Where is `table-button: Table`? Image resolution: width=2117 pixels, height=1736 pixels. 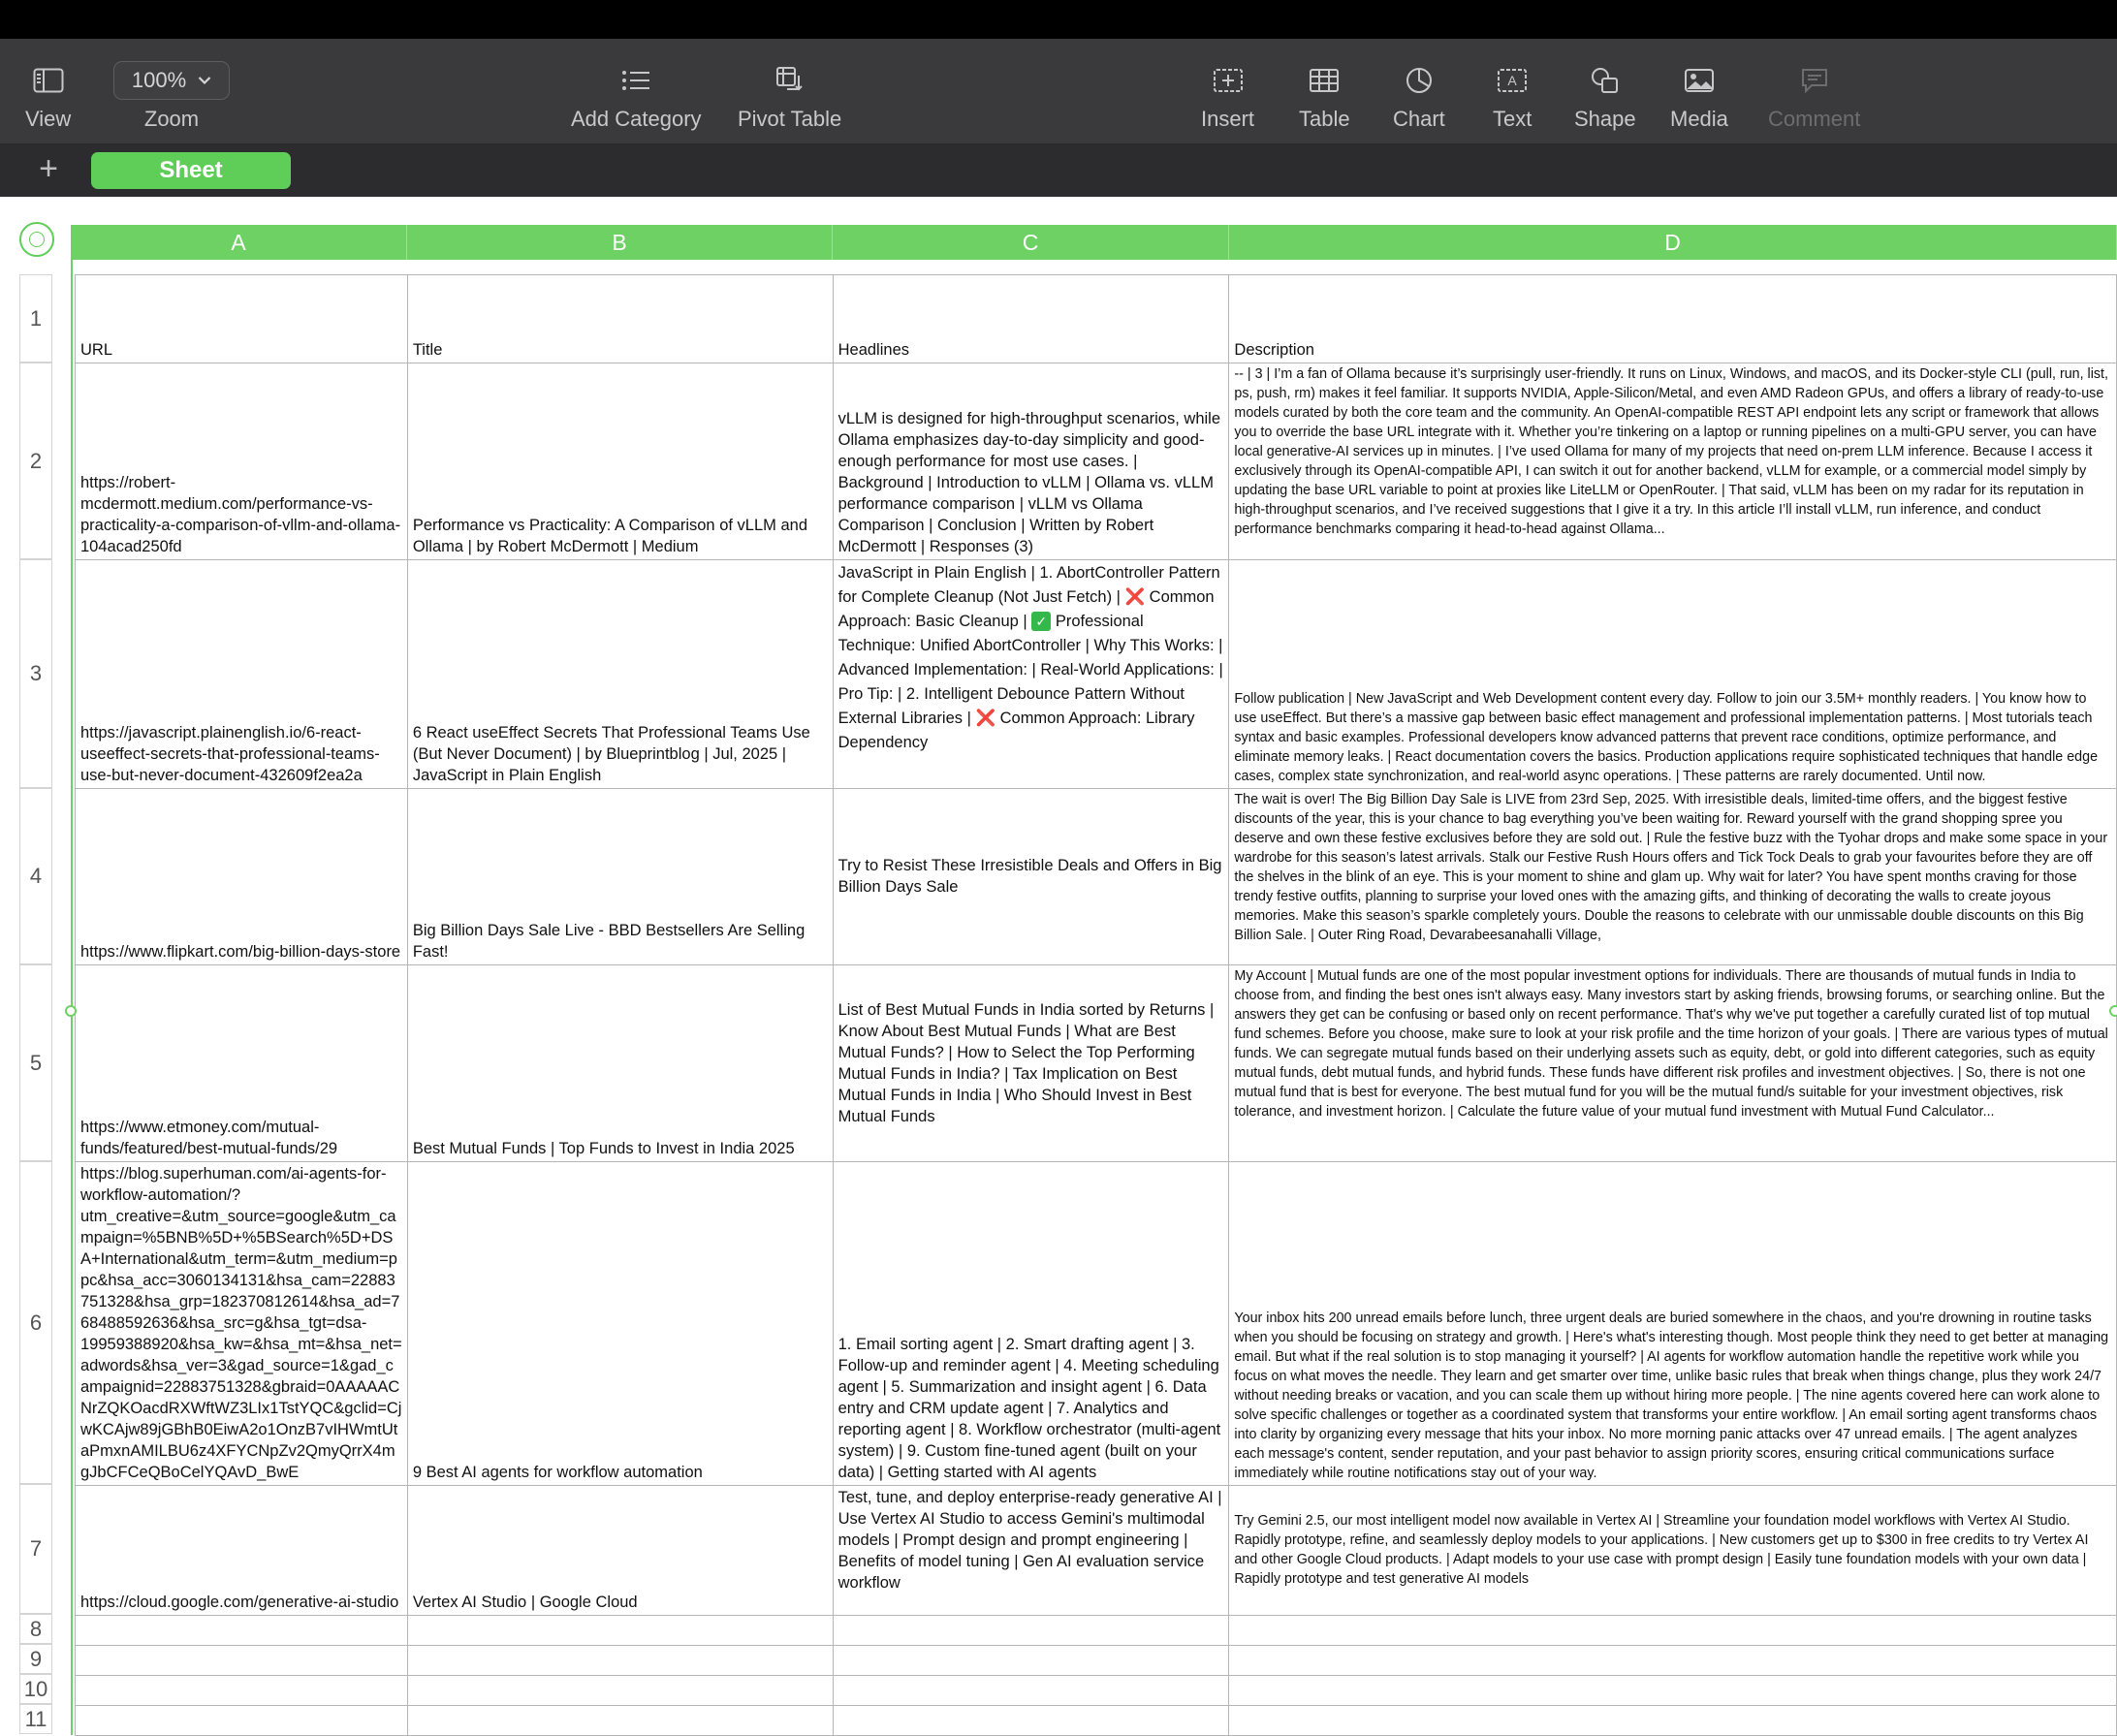
table-button: Table is located at coordinates (1324, 96).